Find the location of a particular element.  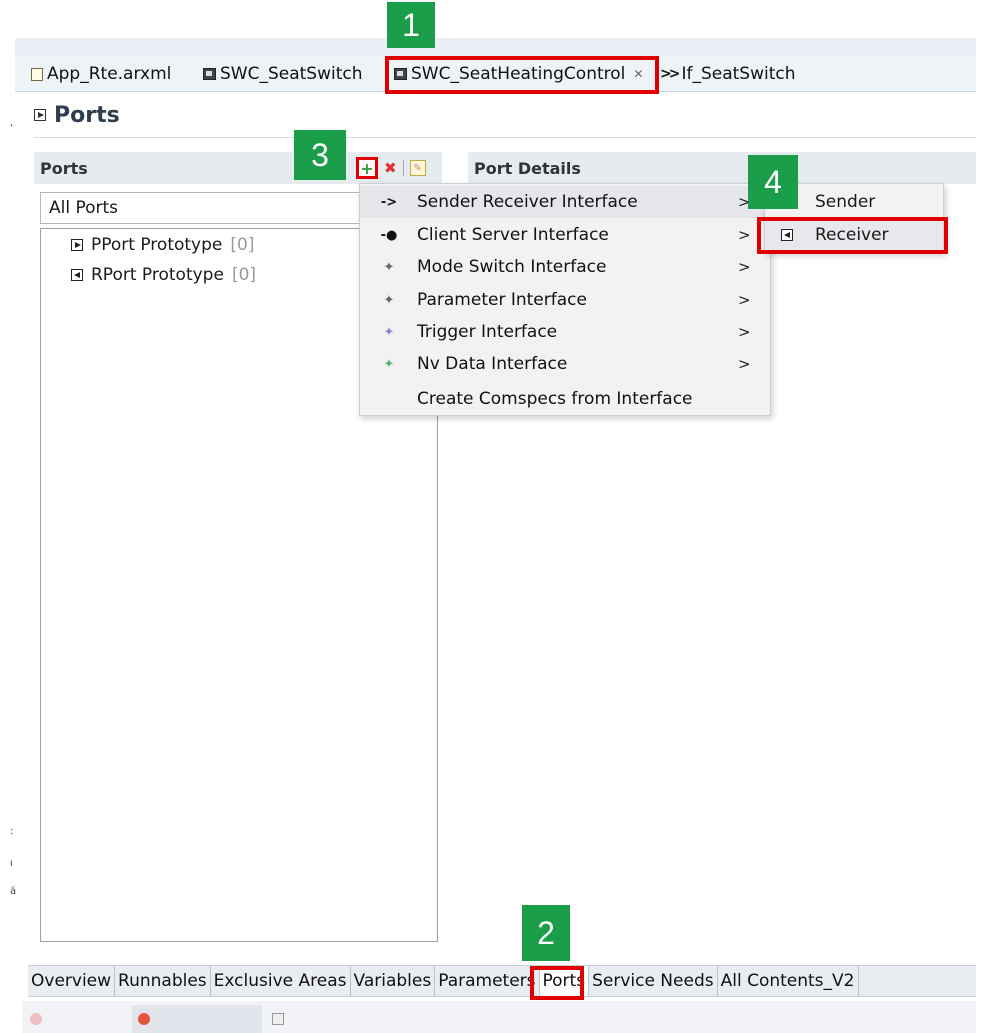

page-title: Ports is located at coordinates (87, 115).